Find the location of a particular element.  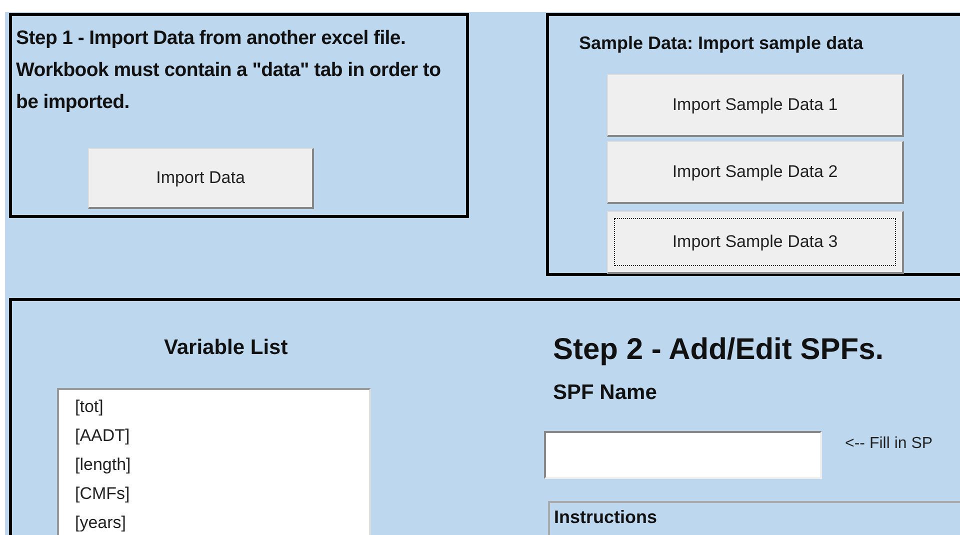

variable-list-item: [AADT] is located at coordinates (222, 435).